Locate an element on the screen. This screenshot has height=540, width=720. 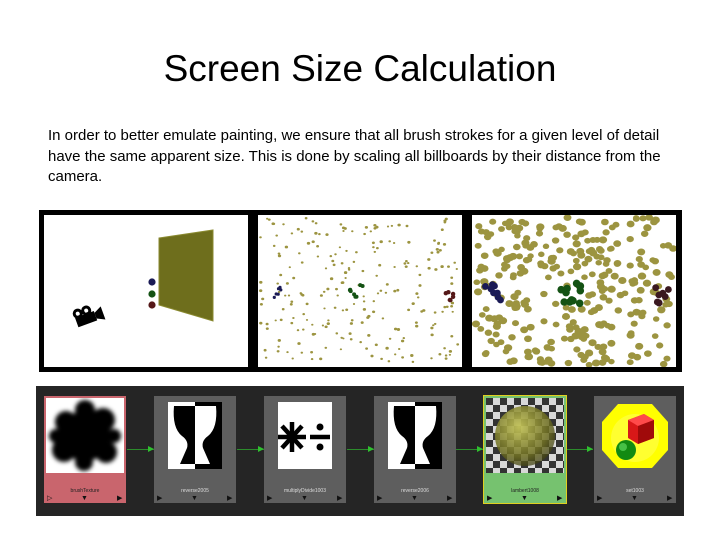
camera-icon is located at coordinates (89, 316).